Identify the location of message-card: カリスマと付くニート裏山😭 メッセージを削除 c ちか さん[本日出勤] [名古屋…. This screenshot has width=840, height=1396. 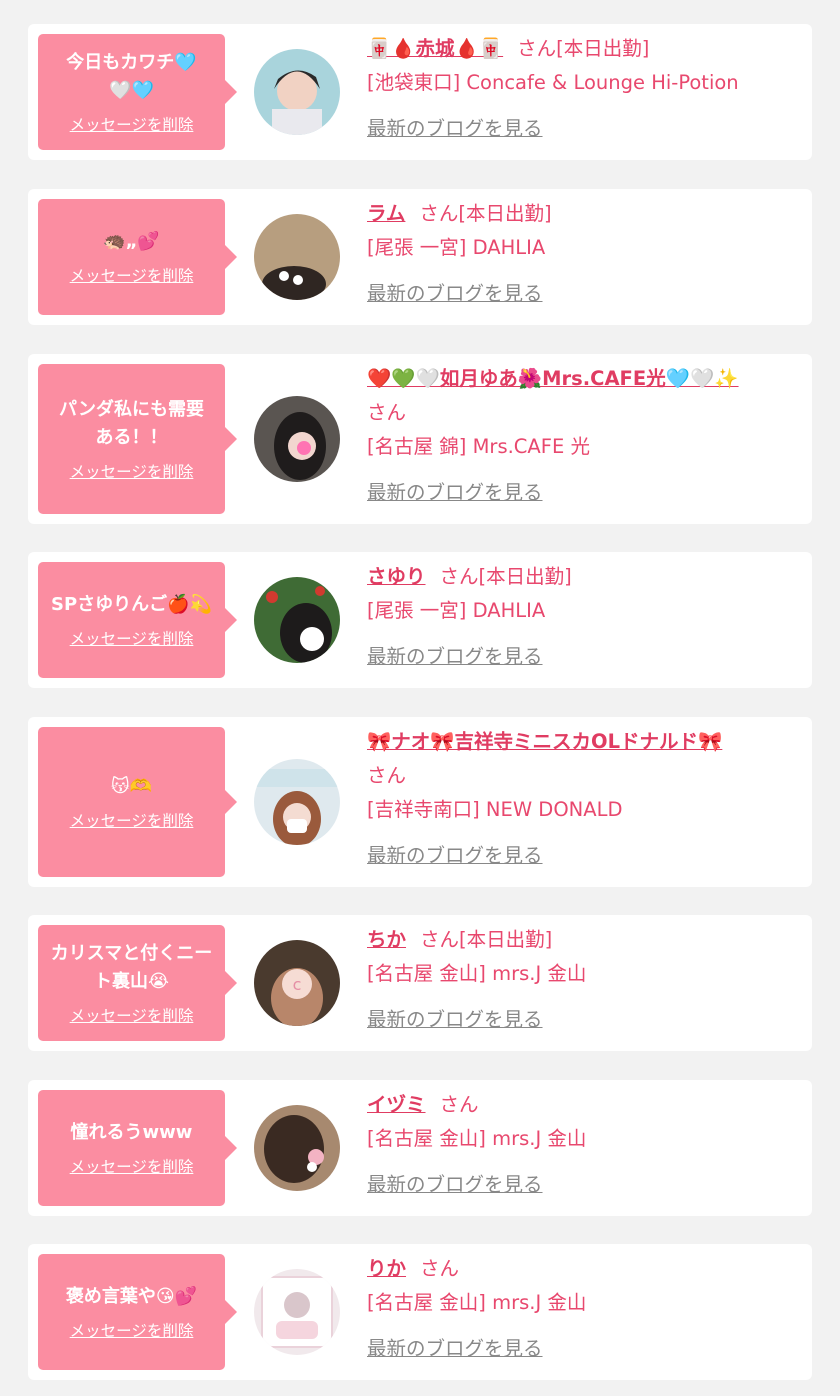
(420, 983).